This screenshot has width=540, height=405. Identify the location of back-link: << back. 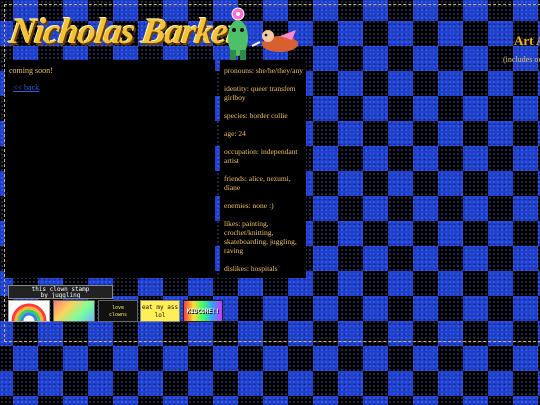
(26, 87).